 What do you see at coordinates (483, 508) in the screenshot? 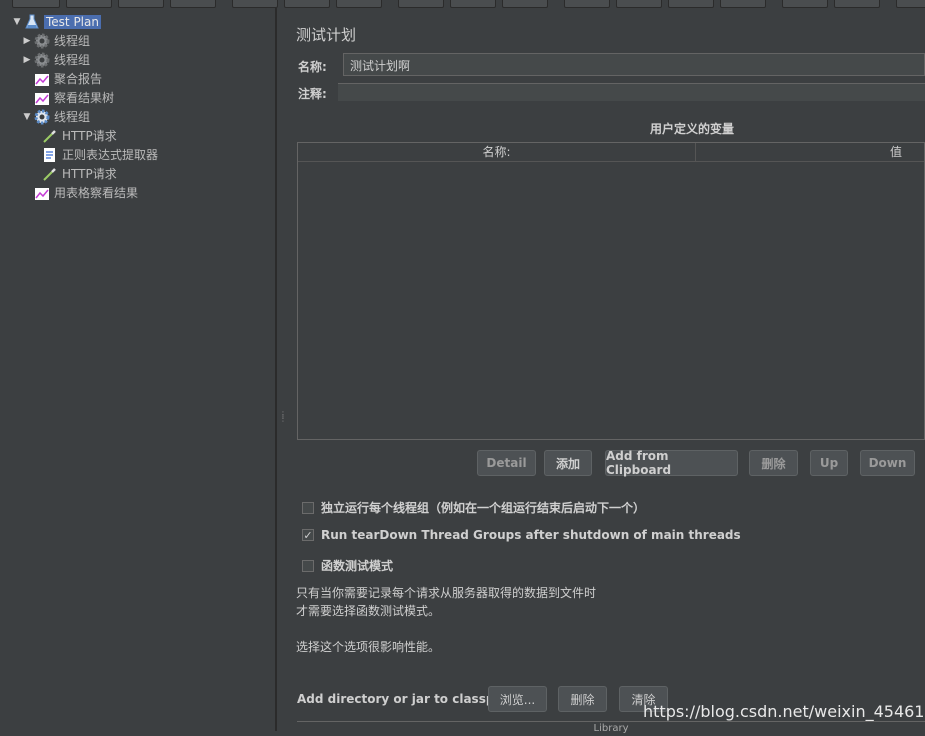
I see `independent-label: 独立运行每个线程组（例如在一个组运行结束后启动下一个）` at bounding box center [483, 508].